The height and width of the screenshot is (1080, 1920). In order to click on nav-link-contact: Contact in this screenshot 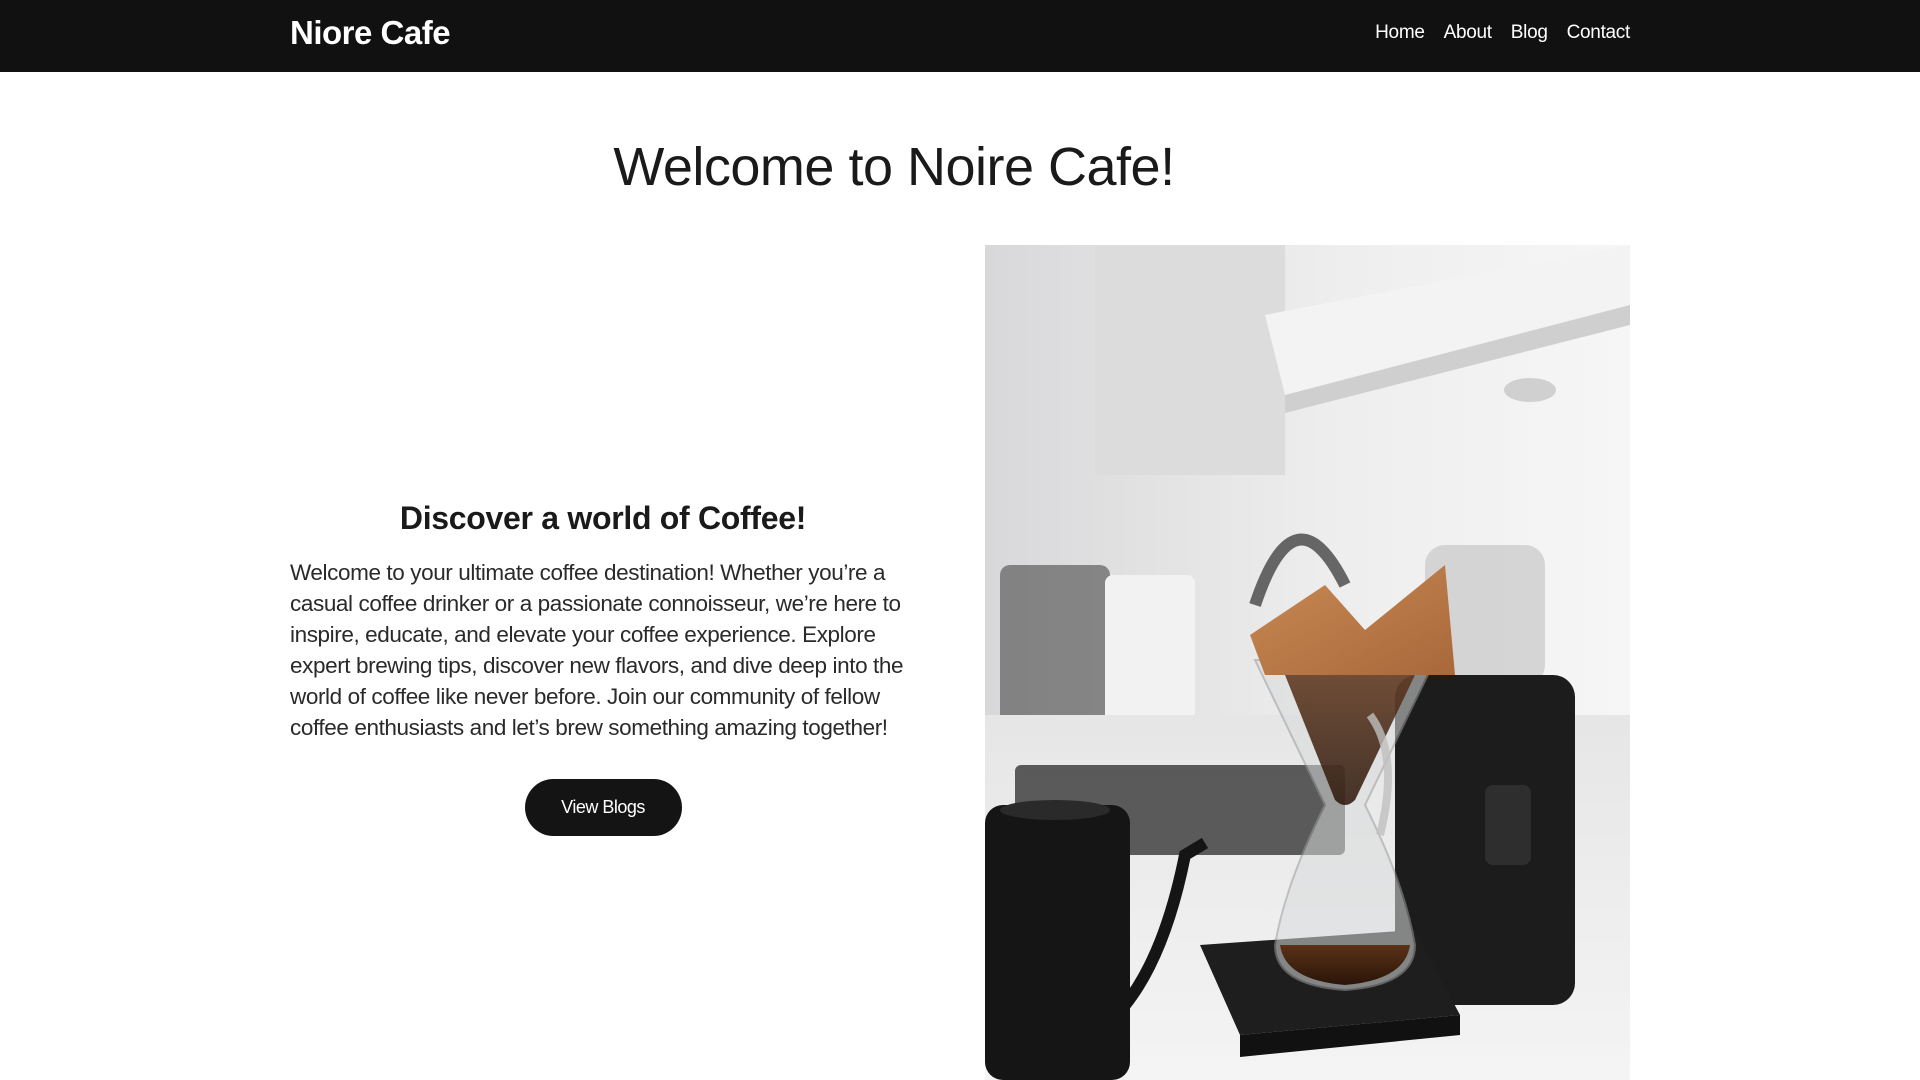, I will do `click(1599, 33)`.